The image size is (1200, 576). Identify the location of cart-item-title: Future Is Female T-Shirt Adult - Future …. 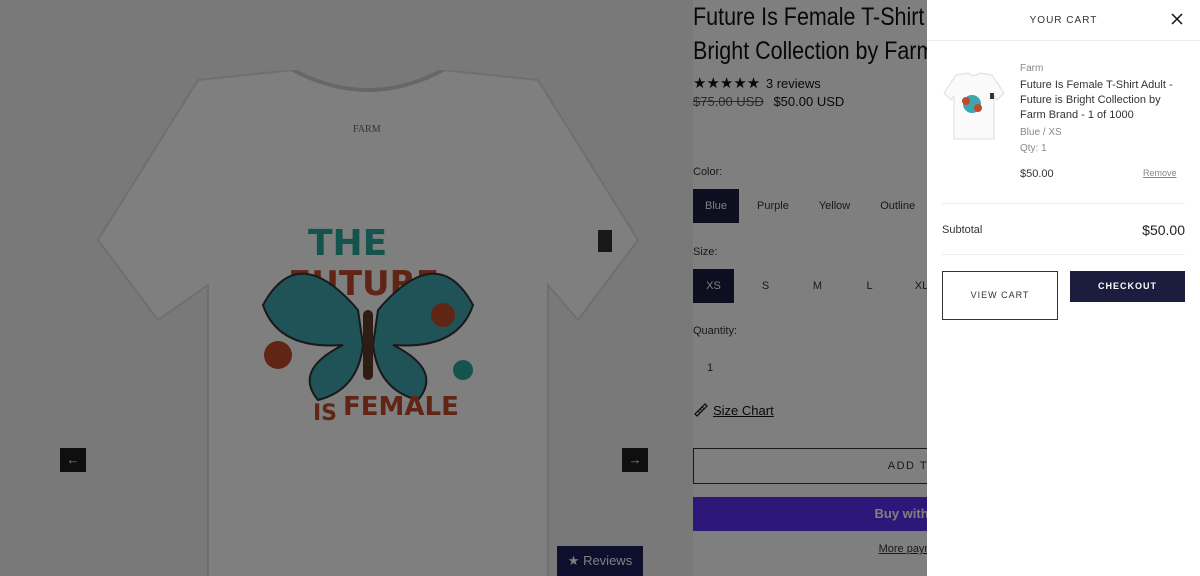
(1104, 100).